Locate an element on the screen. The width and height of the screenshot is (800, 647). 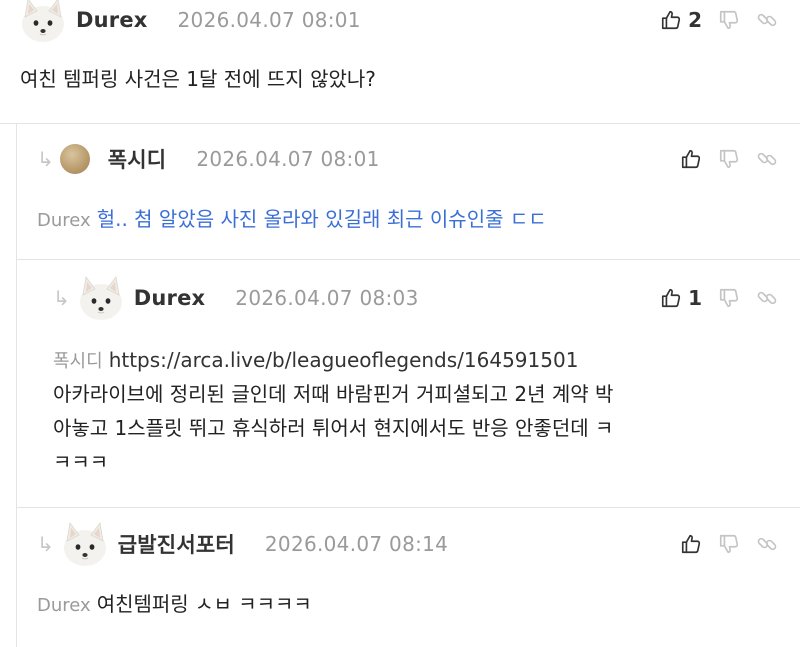
comment-text: 여친템퍼링 ㅅㅂ ㅋㅋㅋㅋ is located at coordinates (204, 604).